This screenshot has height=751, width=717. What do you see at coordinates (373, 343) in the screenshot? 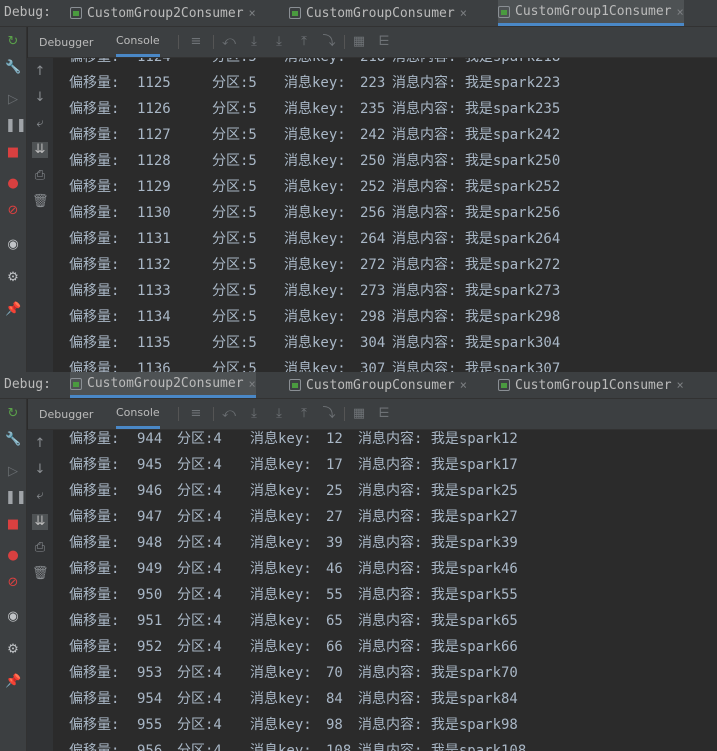
I see `line-key: 304` at bounding box center [373, 343].